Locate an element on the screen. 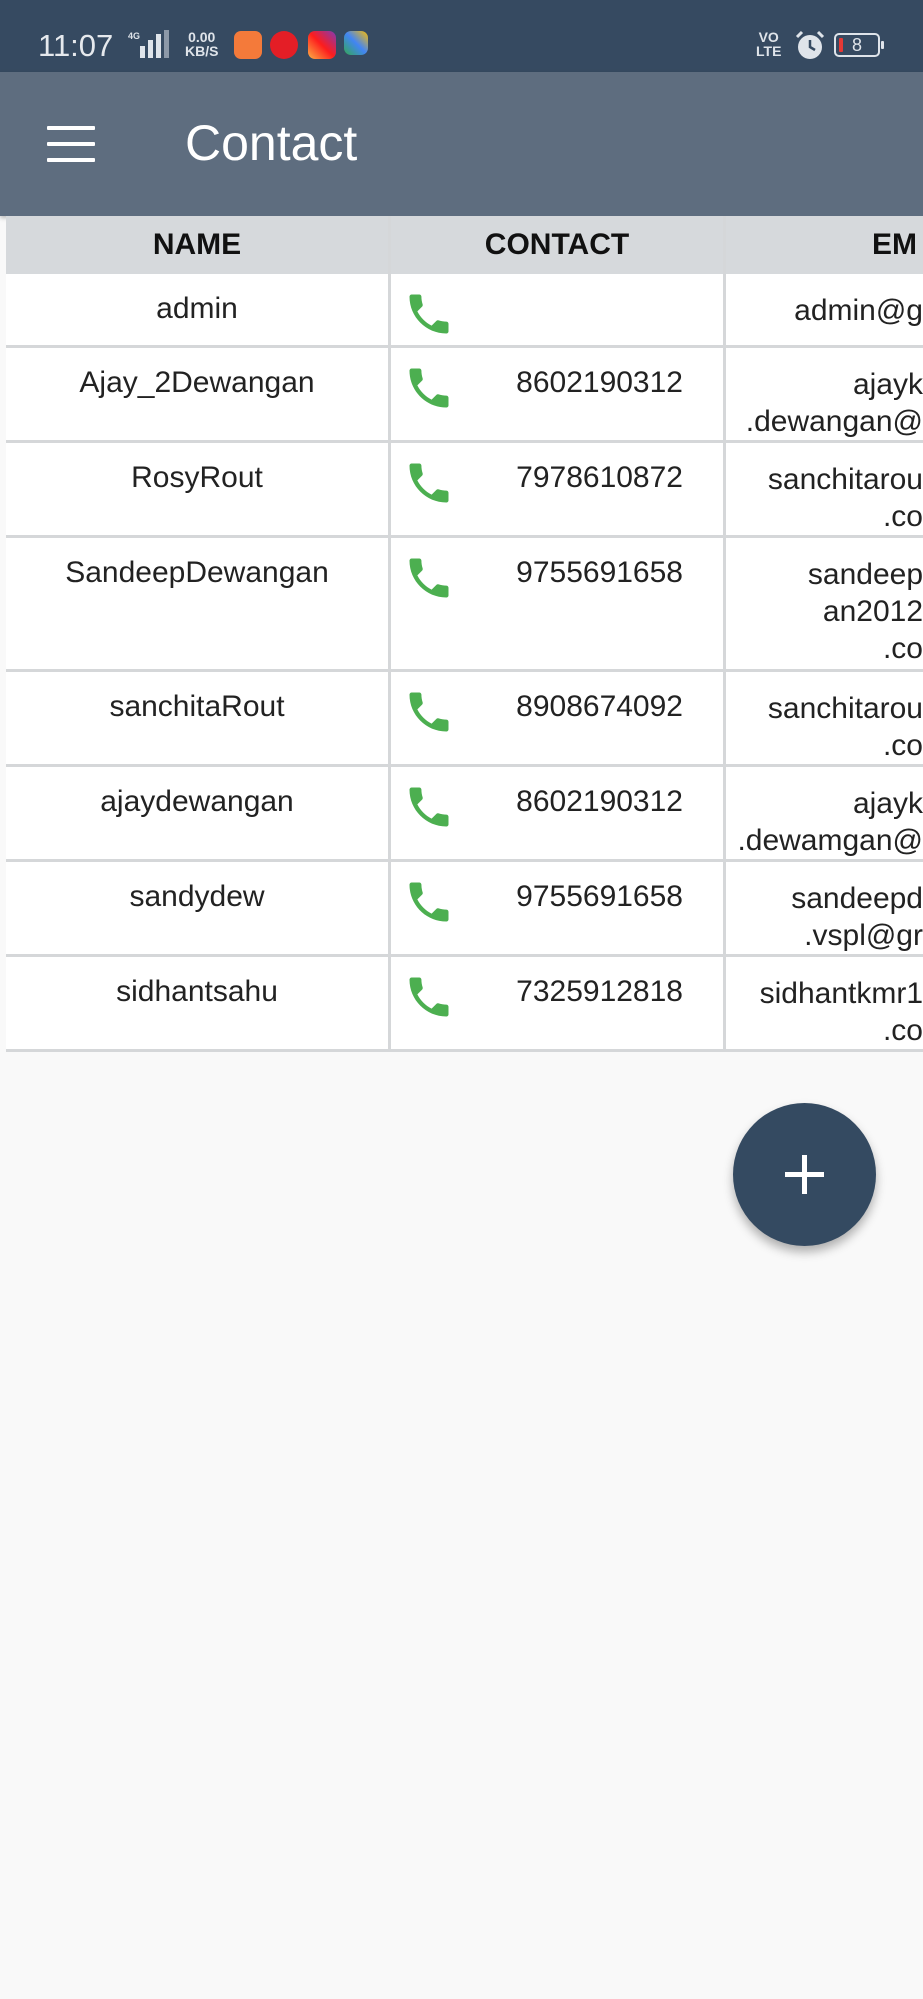 The height and width of the screenshot is (1999, 923). contact-name: sanchitaRout is located at coordinates (197, 706).